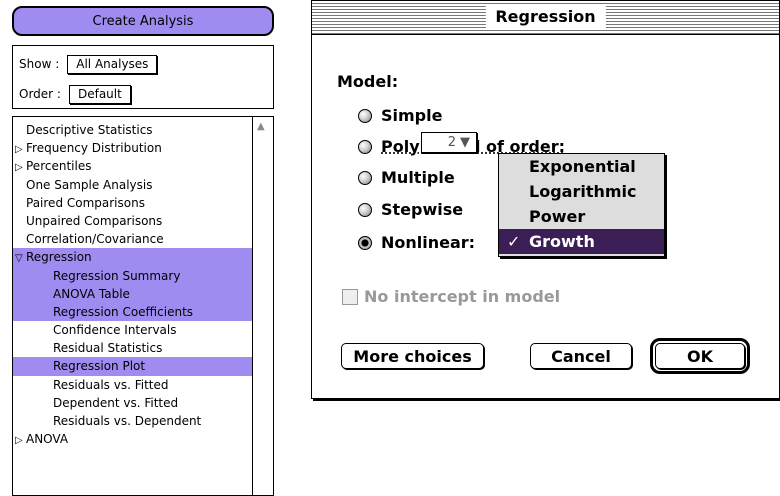  I want to click on list-item: Correlation/Covariance, so click(133, 239).